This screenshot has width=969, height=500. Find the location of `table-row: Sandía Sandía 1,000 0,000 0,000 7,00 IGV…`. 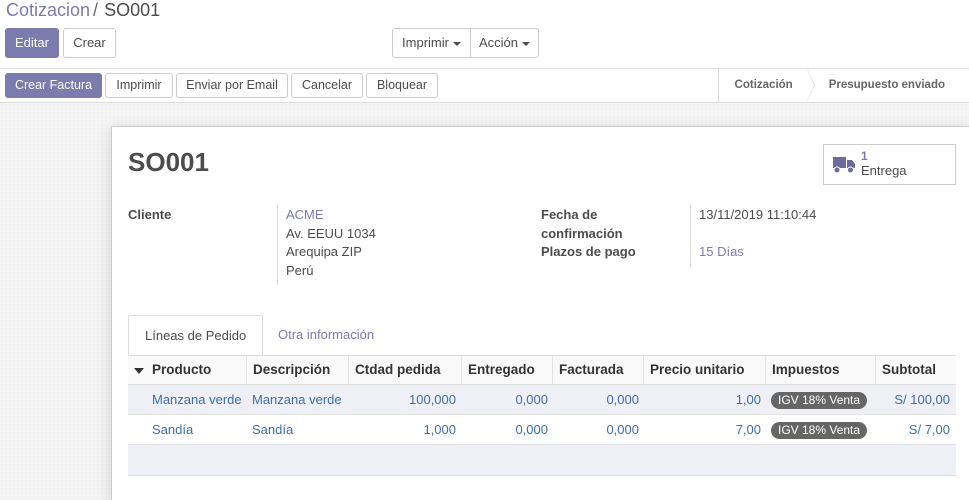

table-row: Sandía Sandía 1,000 0,000 0,000 7,00 IGV… is located at coordinates (542, 430).